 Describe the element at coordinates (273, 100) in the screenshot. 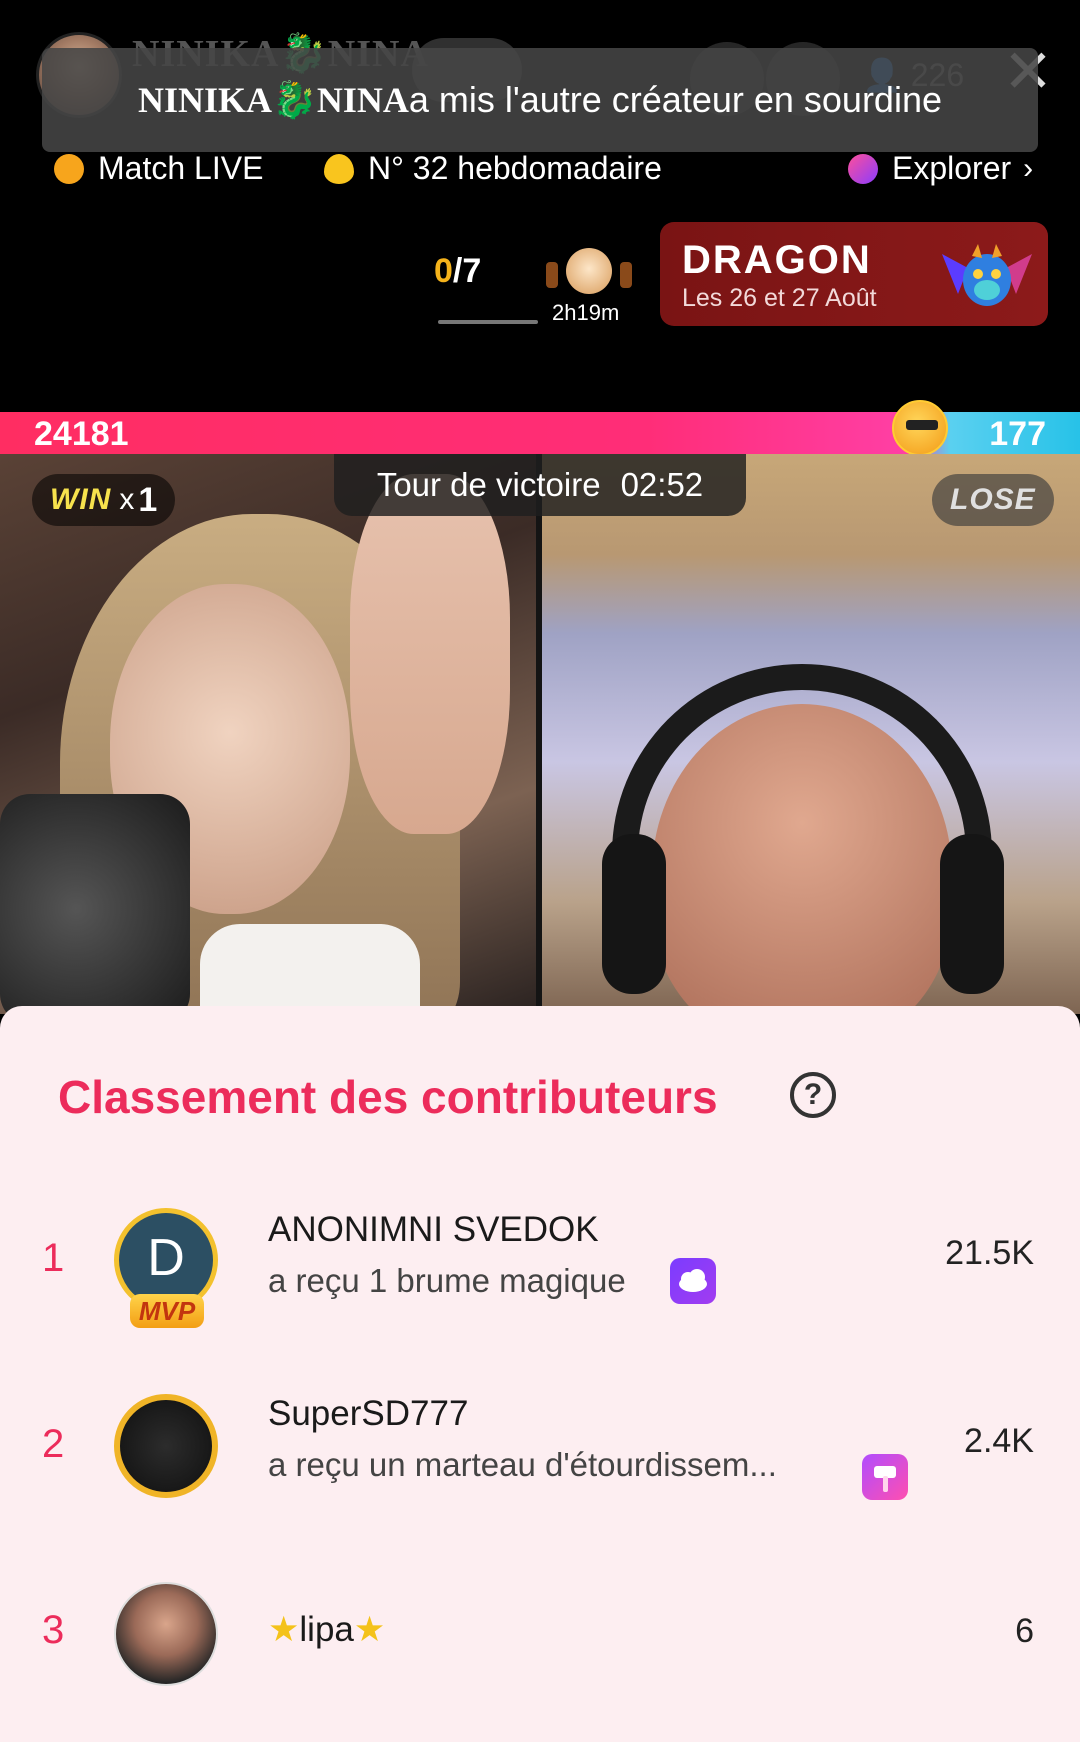

I see `toast-host-name: NINIKA🐉NINA` at that location.